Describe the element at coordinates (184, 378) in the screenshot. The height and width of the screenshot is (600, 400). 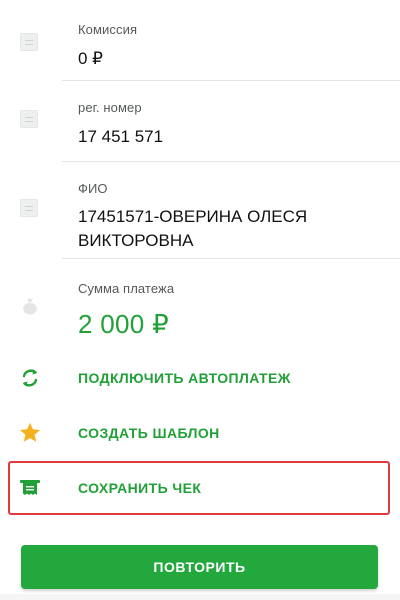
I see `connect-autopay-label: ПОДКЛЮЧИТЬ АВТОПЛАТЕЖ` at that location.